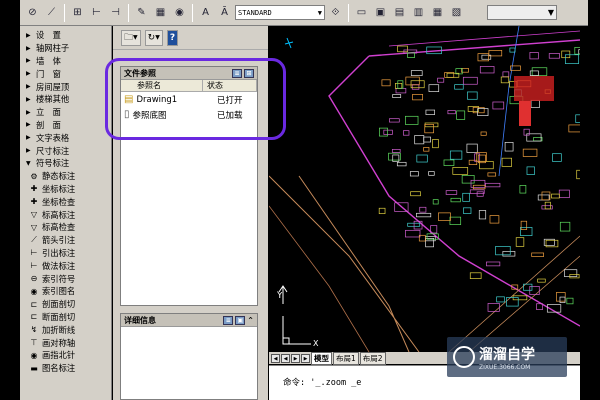 The width and height of the screenshot is (600, 400). I want to click on menu-item: ▶ 文字表格, so click(65, 137).